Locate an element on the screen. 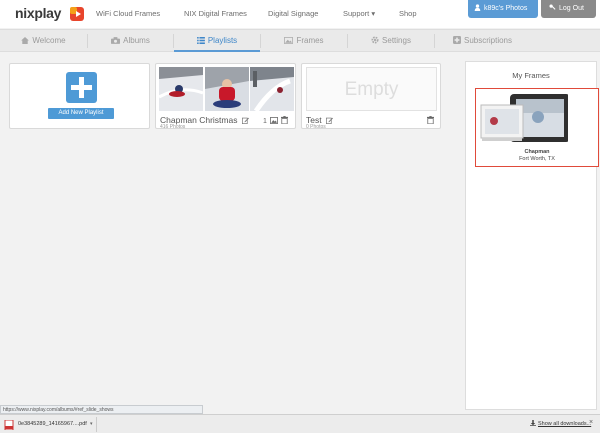 Image resolution: width=600 pixels, height=433 pixels. nixplay-logo: nixplay is located at coordinates (38, 13).